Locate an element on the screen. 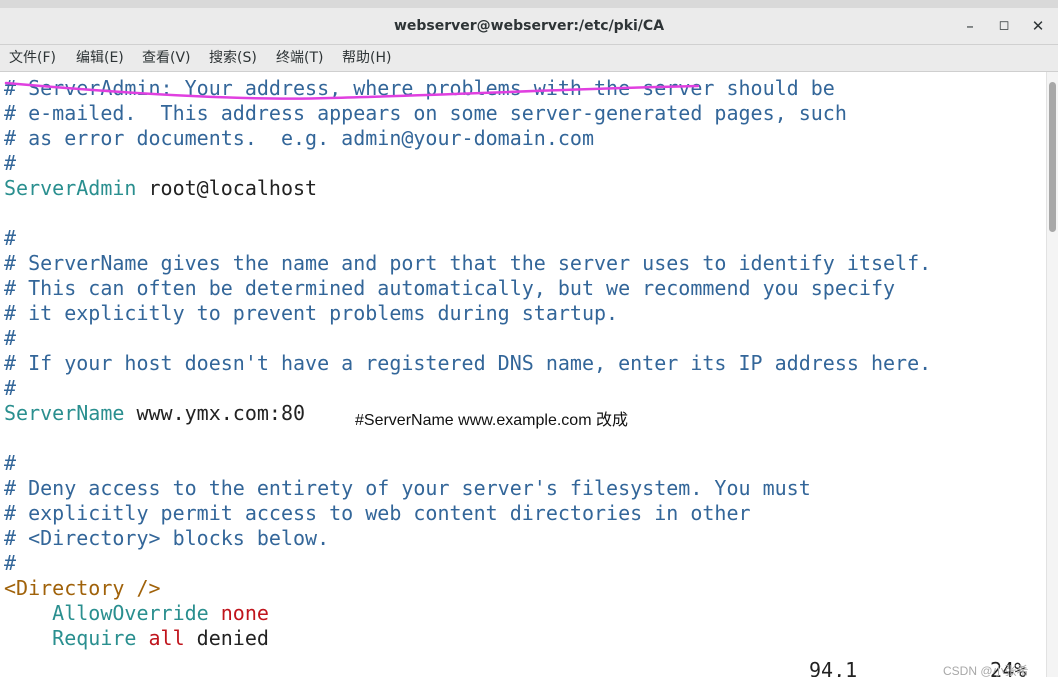 This screenshot has width=1058, height=677. menu-view: 查看(V) is located at coordinates (166, 58).